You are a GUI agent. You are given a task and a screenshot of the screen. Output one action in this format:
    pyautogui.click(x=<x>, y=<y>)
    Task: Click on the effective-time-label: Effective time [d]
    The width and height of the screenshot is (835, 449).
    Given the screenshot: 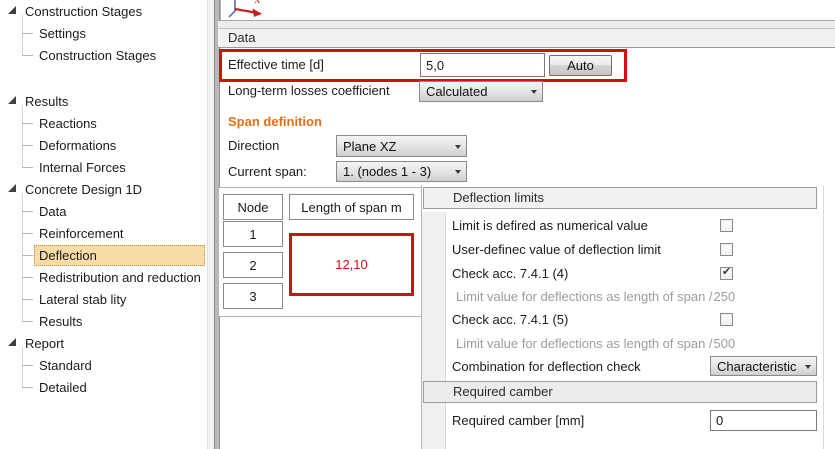 What is the action you would take?
    pyautogui.click(x=276, y=64)
    